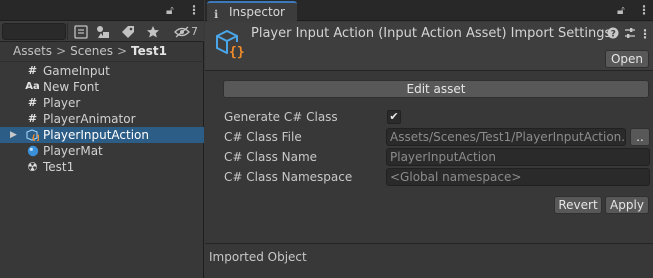 This screenshot has height=278, width=653. I want to click on project-titlebar: 🔓︎ ⋮, so click(102, 10).